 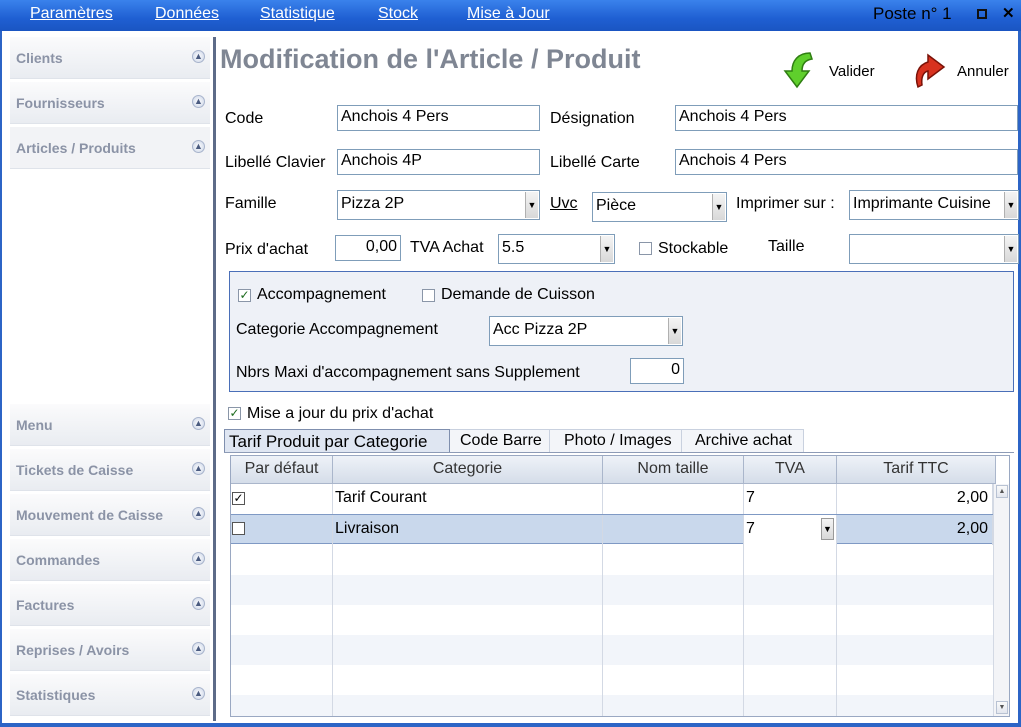 I want to click on tab-tarif-produit: Tarif Produit par Categorie, so click(x=337, y=440).